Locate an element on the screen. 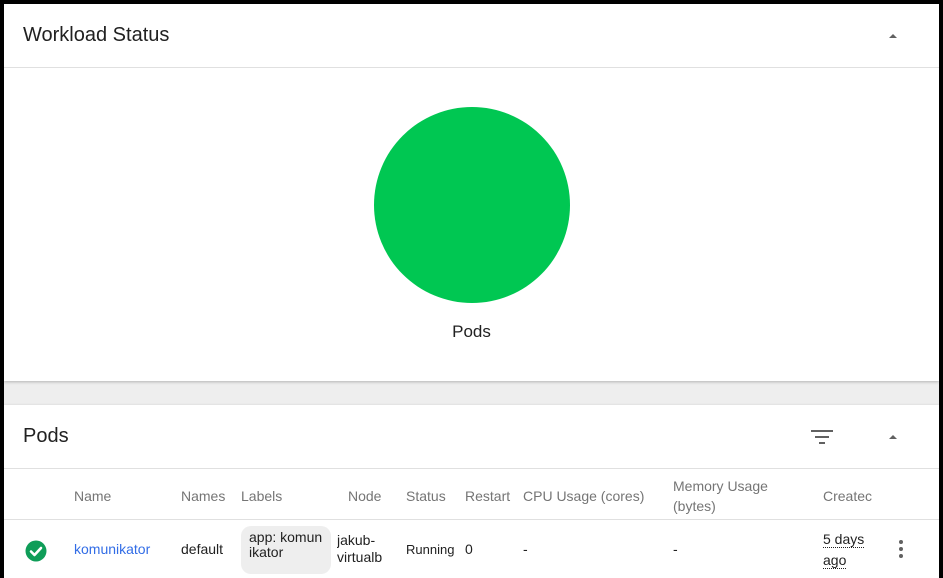  column-header-name: Name is located at coordinates (124, 496).